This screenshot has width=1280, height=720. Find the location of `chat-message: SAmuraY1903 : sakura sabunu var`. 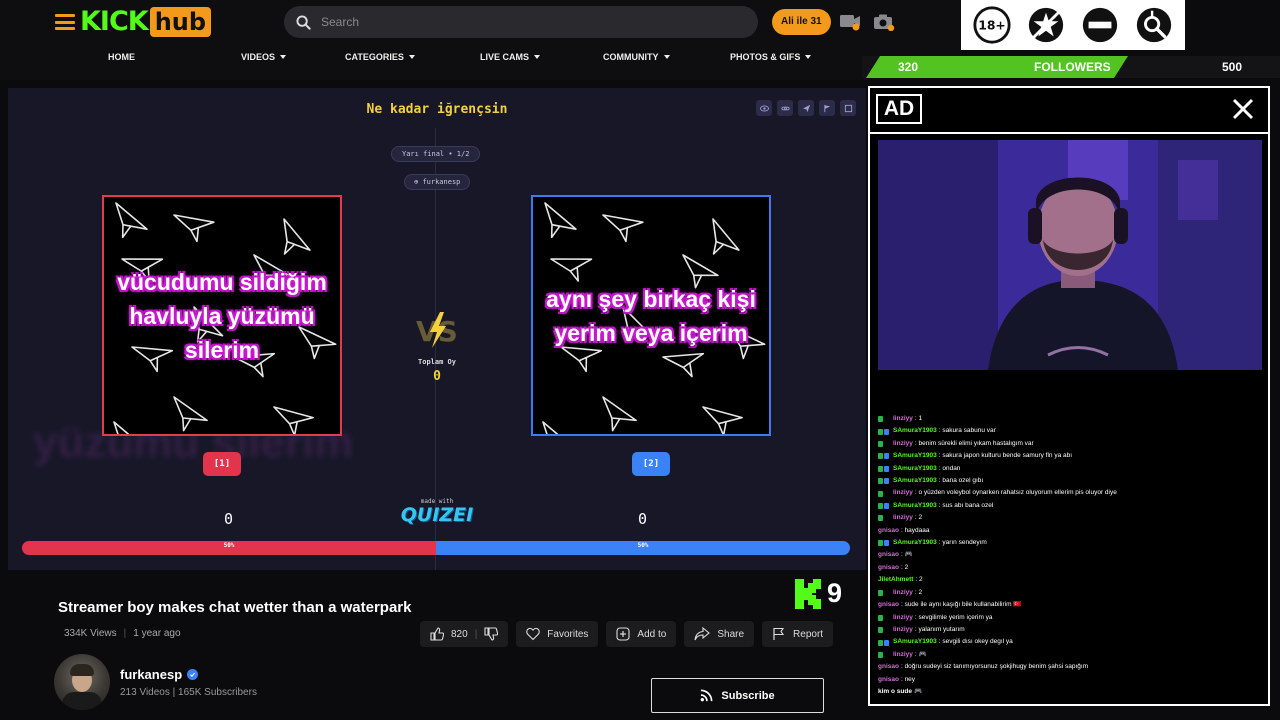

chat-message: SAmuraY1903 : sakura sabunu var is located at coordinates (1071, 431).